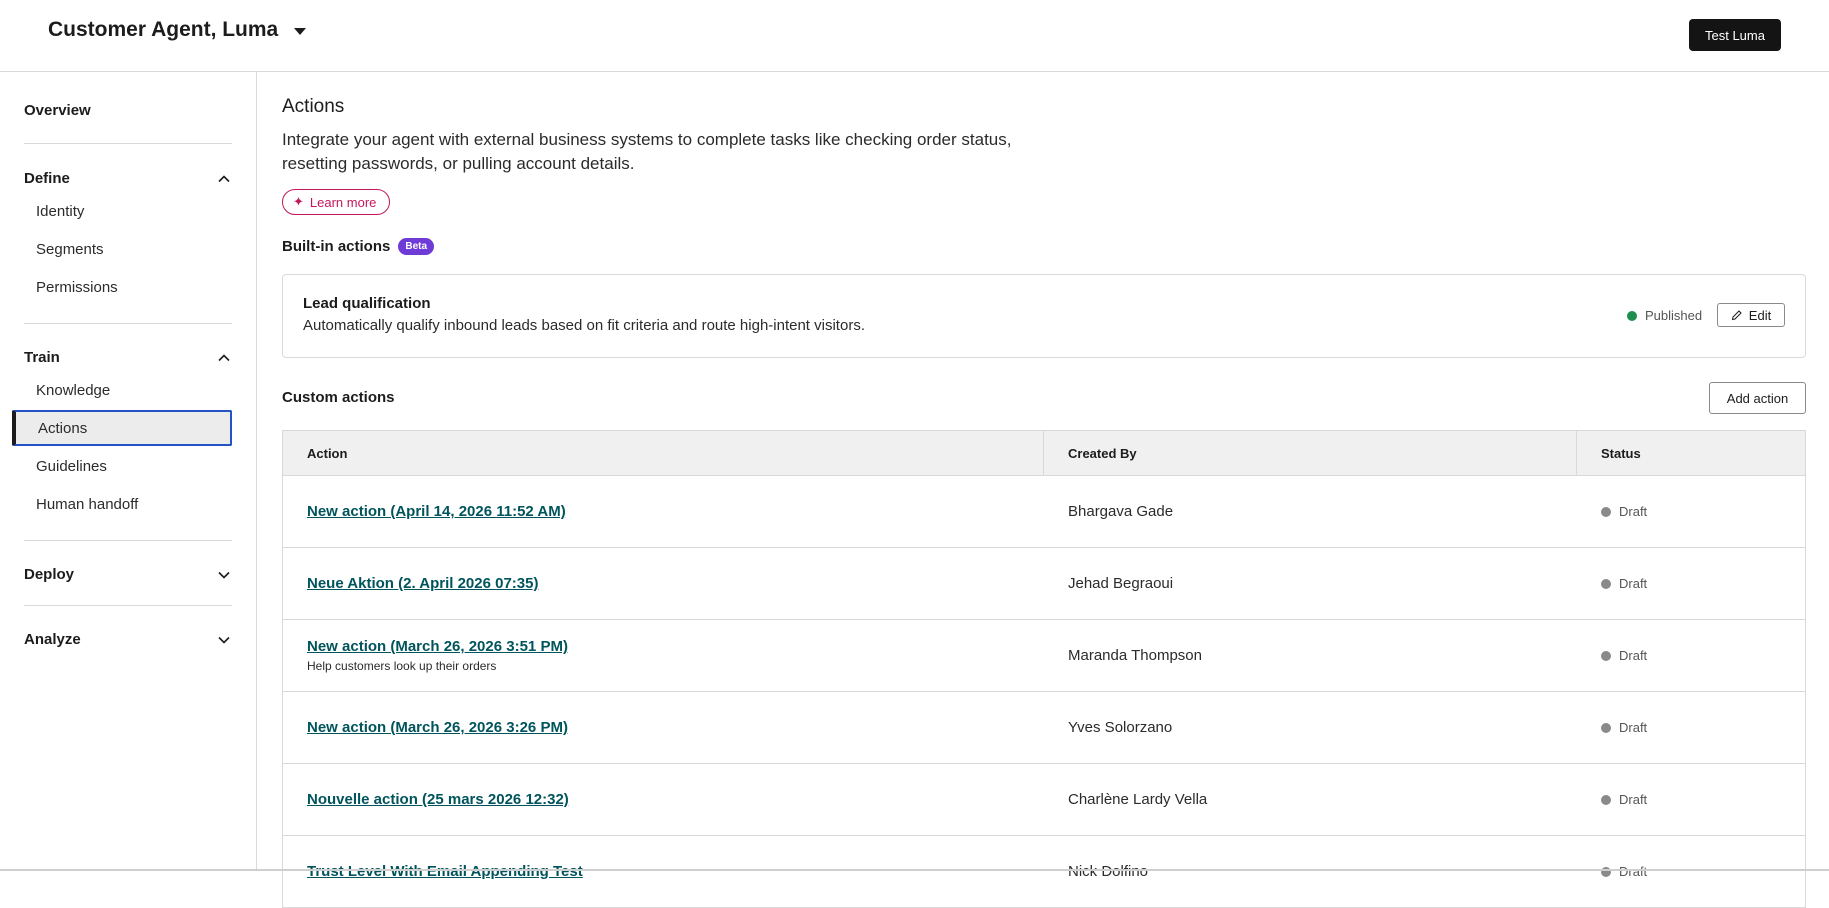 The image size is (1829, 908). Describe the element at coordinates (122, 390) in the screenshot. I see `sidebar-item-knowledge: Knowledge` at that location.